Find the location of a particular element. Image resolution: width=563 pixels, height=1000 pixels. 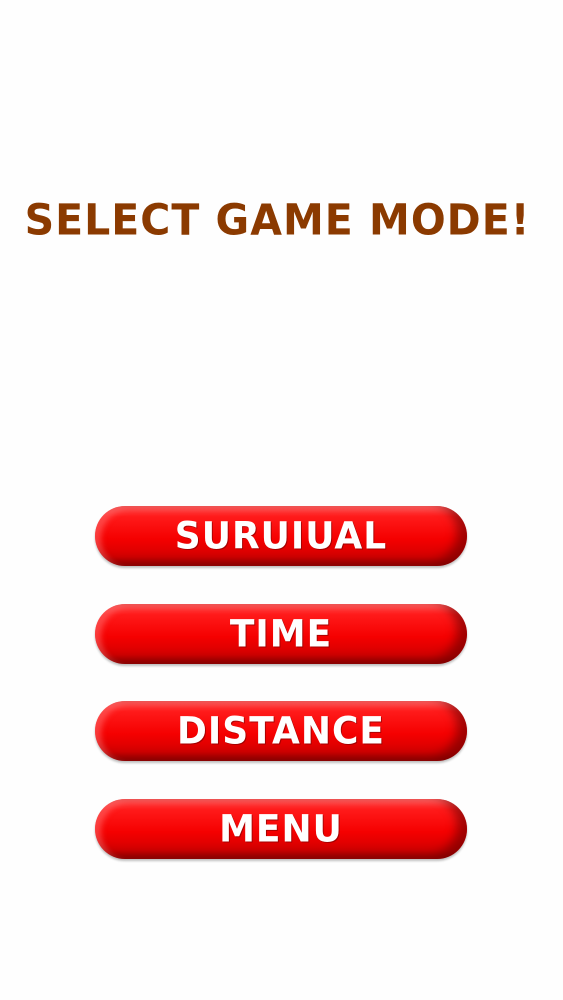

menu-button-label: MENU is located at coordinates (281, 829).